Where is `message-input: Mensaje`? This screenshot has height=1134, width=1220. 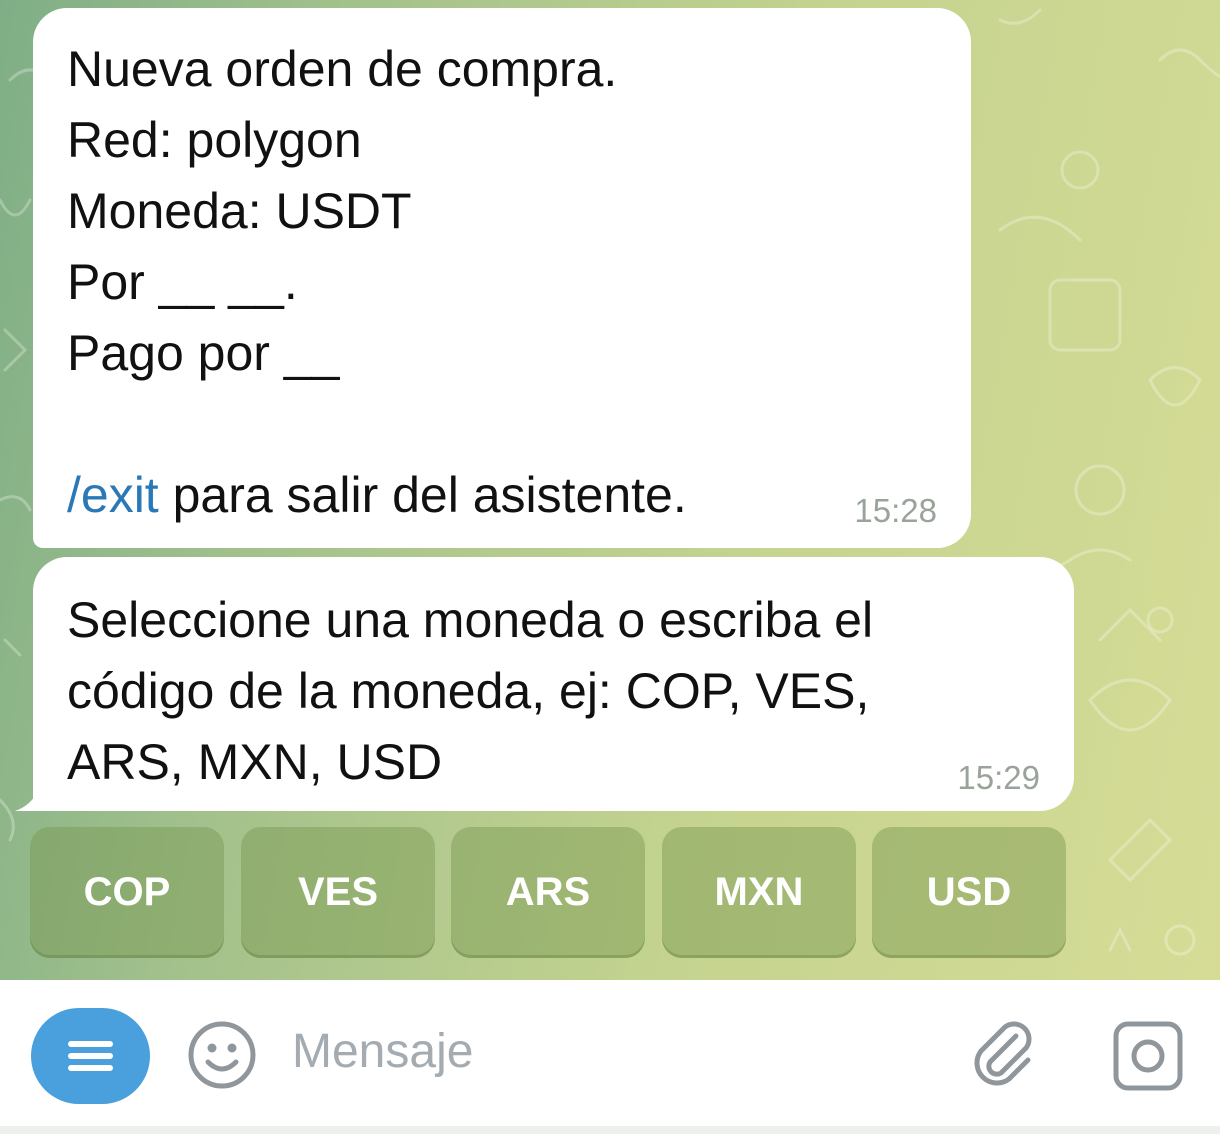
message-input: Mensaje is located at coordinates (382, 1052).